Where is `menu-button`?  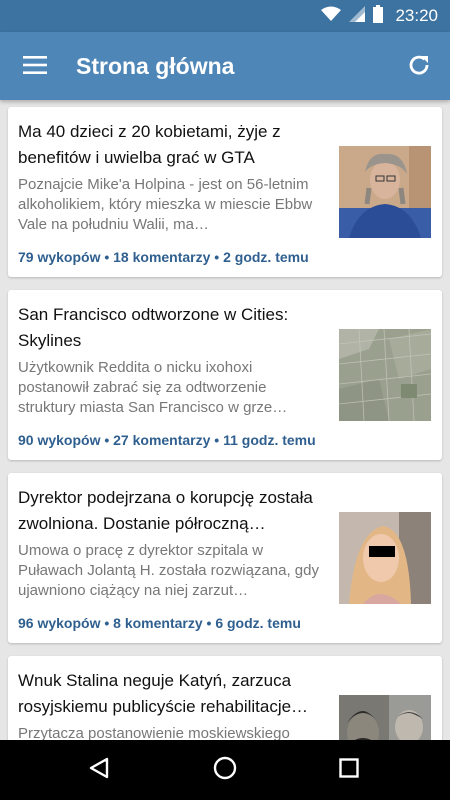
menu-button is located at coordinates (35, 67).